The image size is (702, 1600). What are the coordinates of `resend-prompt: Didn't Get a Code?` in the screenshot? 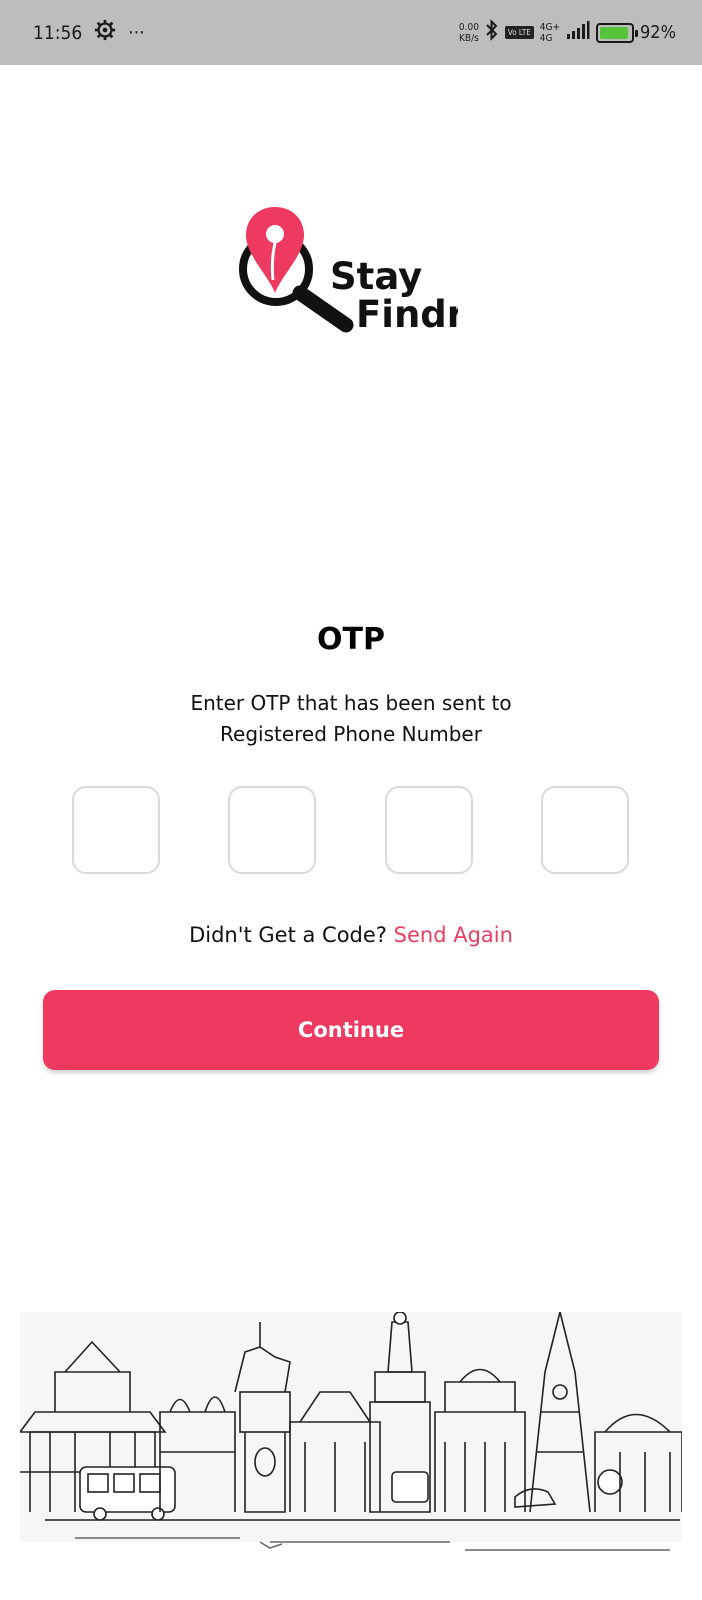 It's located at (288, 935).